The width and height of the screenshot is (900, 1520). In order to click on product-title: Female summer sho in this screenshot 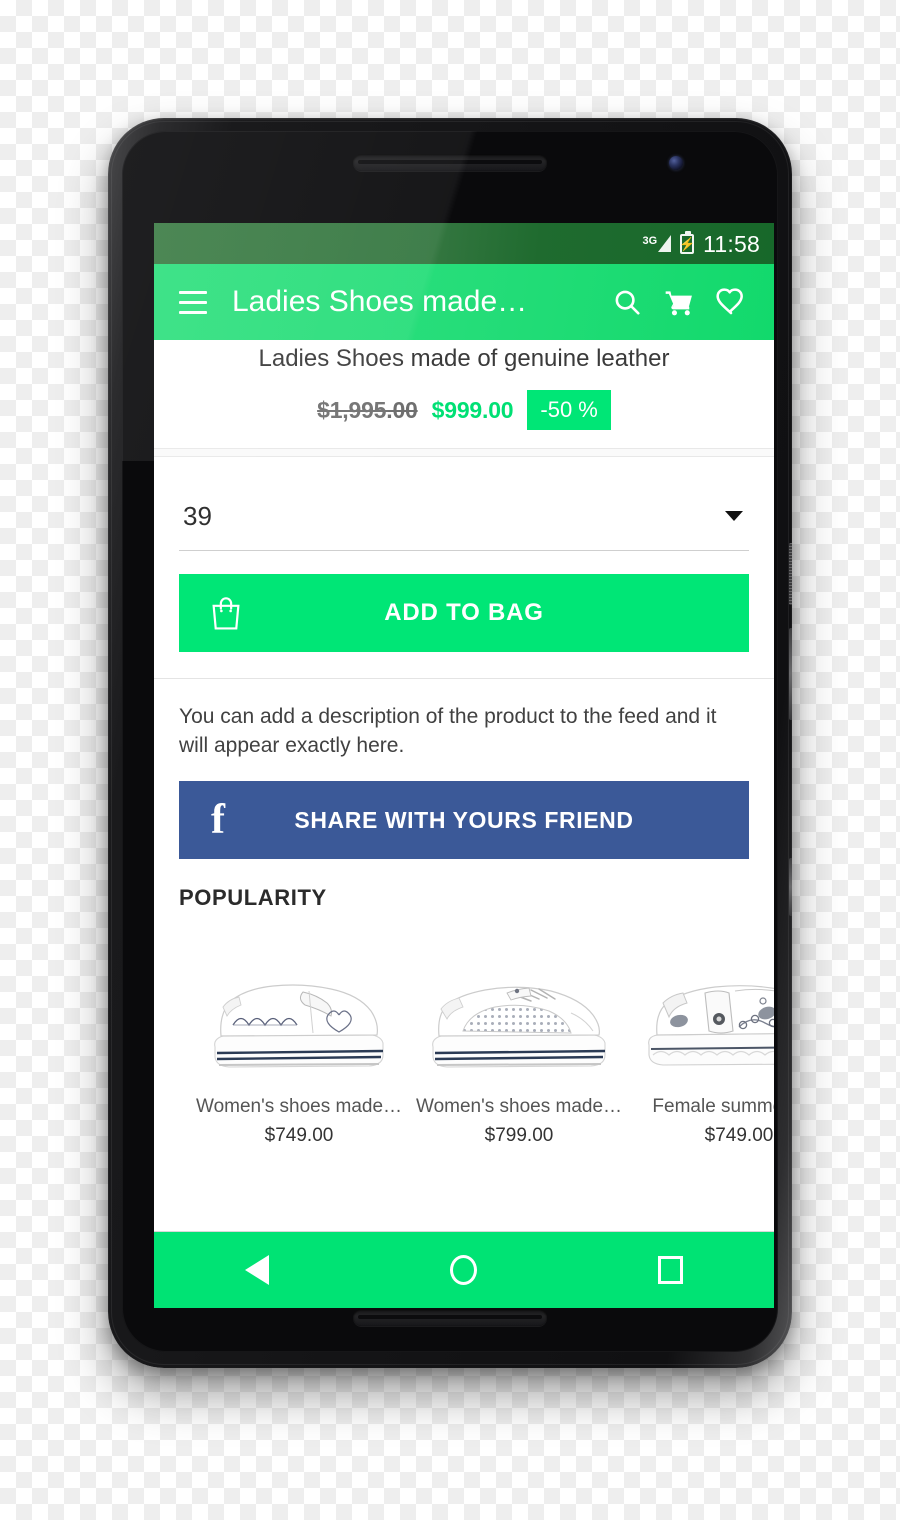, I will do `click(713, 1106)`.